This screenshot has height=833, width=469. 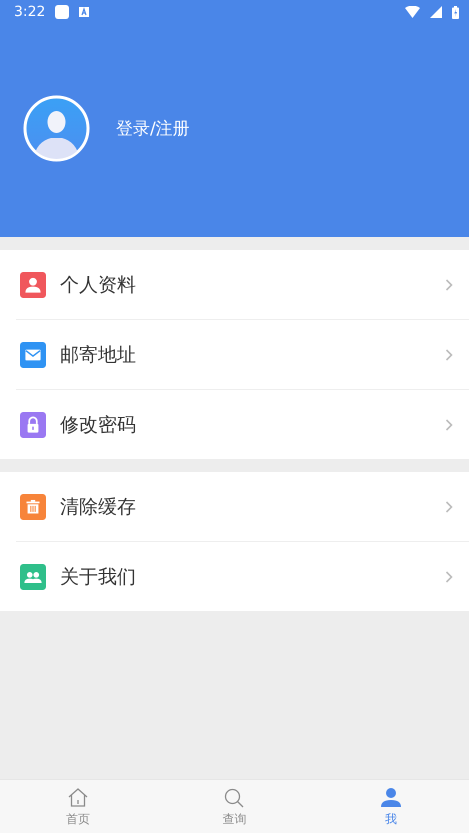 I want to click on clock-time: 3:22, so click(x=30, y=12).